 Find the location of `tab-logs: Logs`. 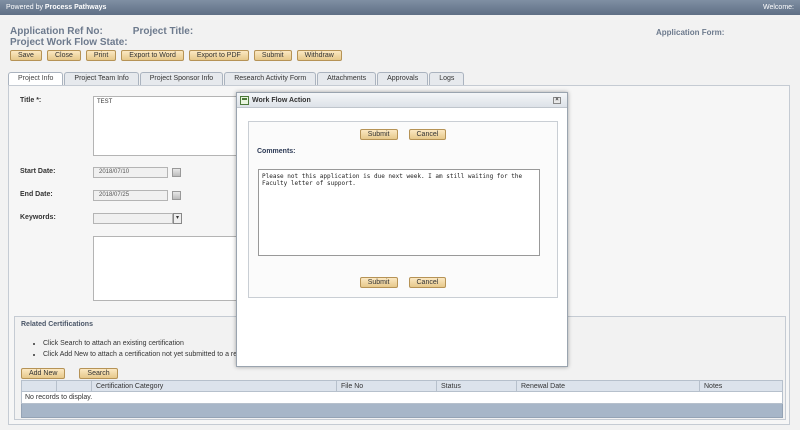

tab-logs: Logs is located at coordinates (447, 78).